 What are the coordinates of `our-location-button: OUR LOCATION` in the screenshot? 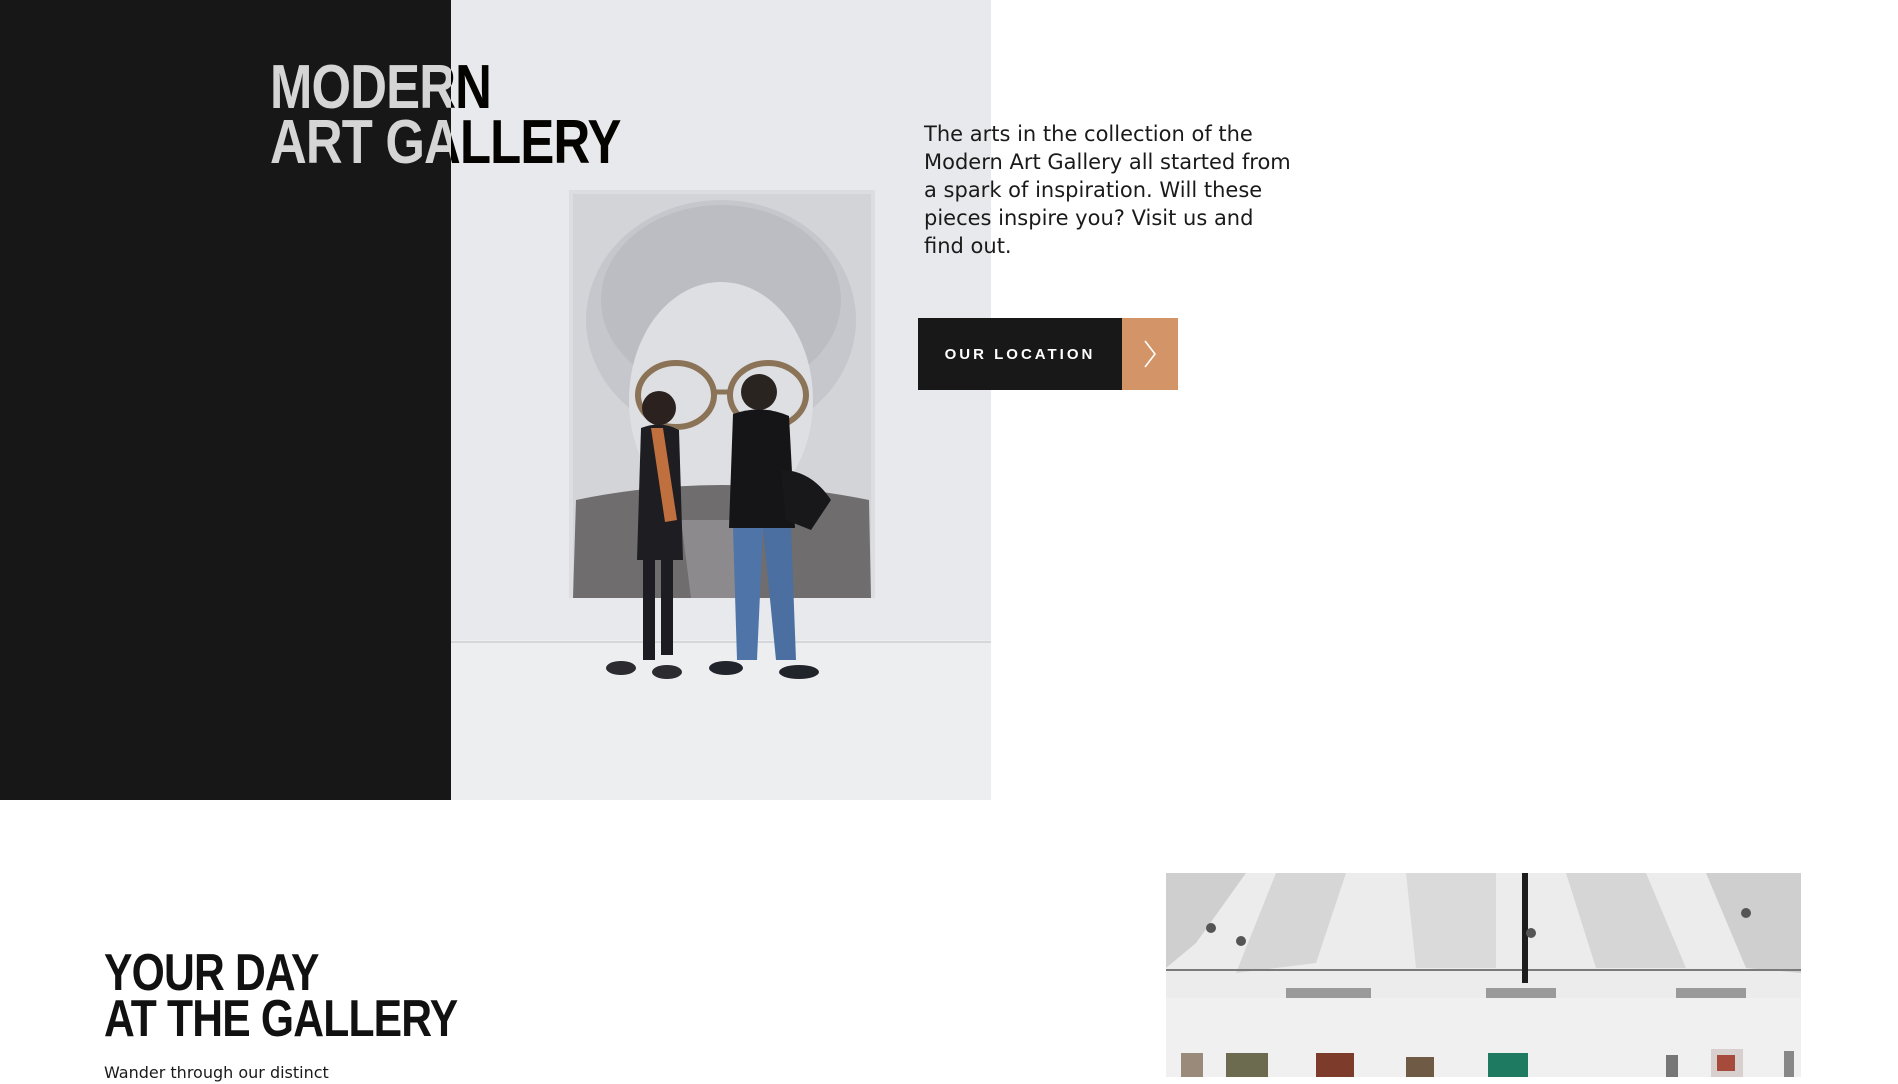 It's located at (1048, 354).